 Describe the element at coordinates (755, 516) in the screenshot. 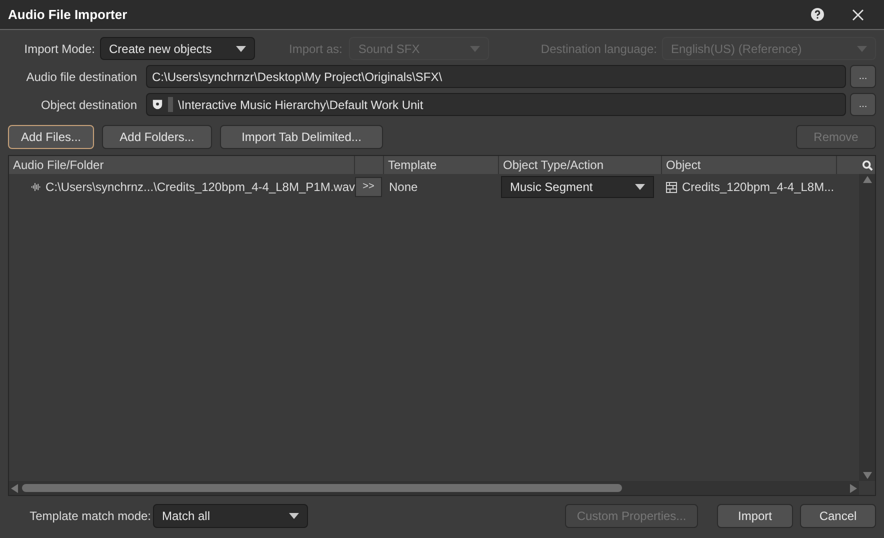

I see `button: Import` at that location.